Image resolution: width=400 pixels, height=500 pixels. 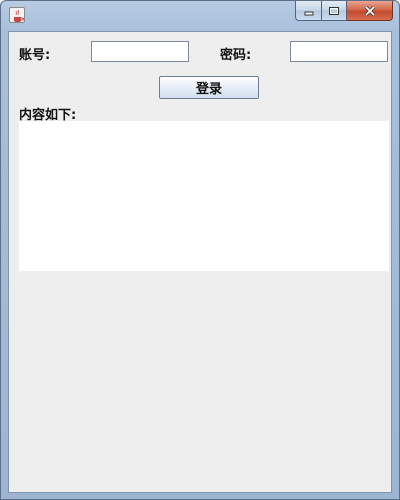 I want to click on login-button: 登录, so click(x=209, y=87).